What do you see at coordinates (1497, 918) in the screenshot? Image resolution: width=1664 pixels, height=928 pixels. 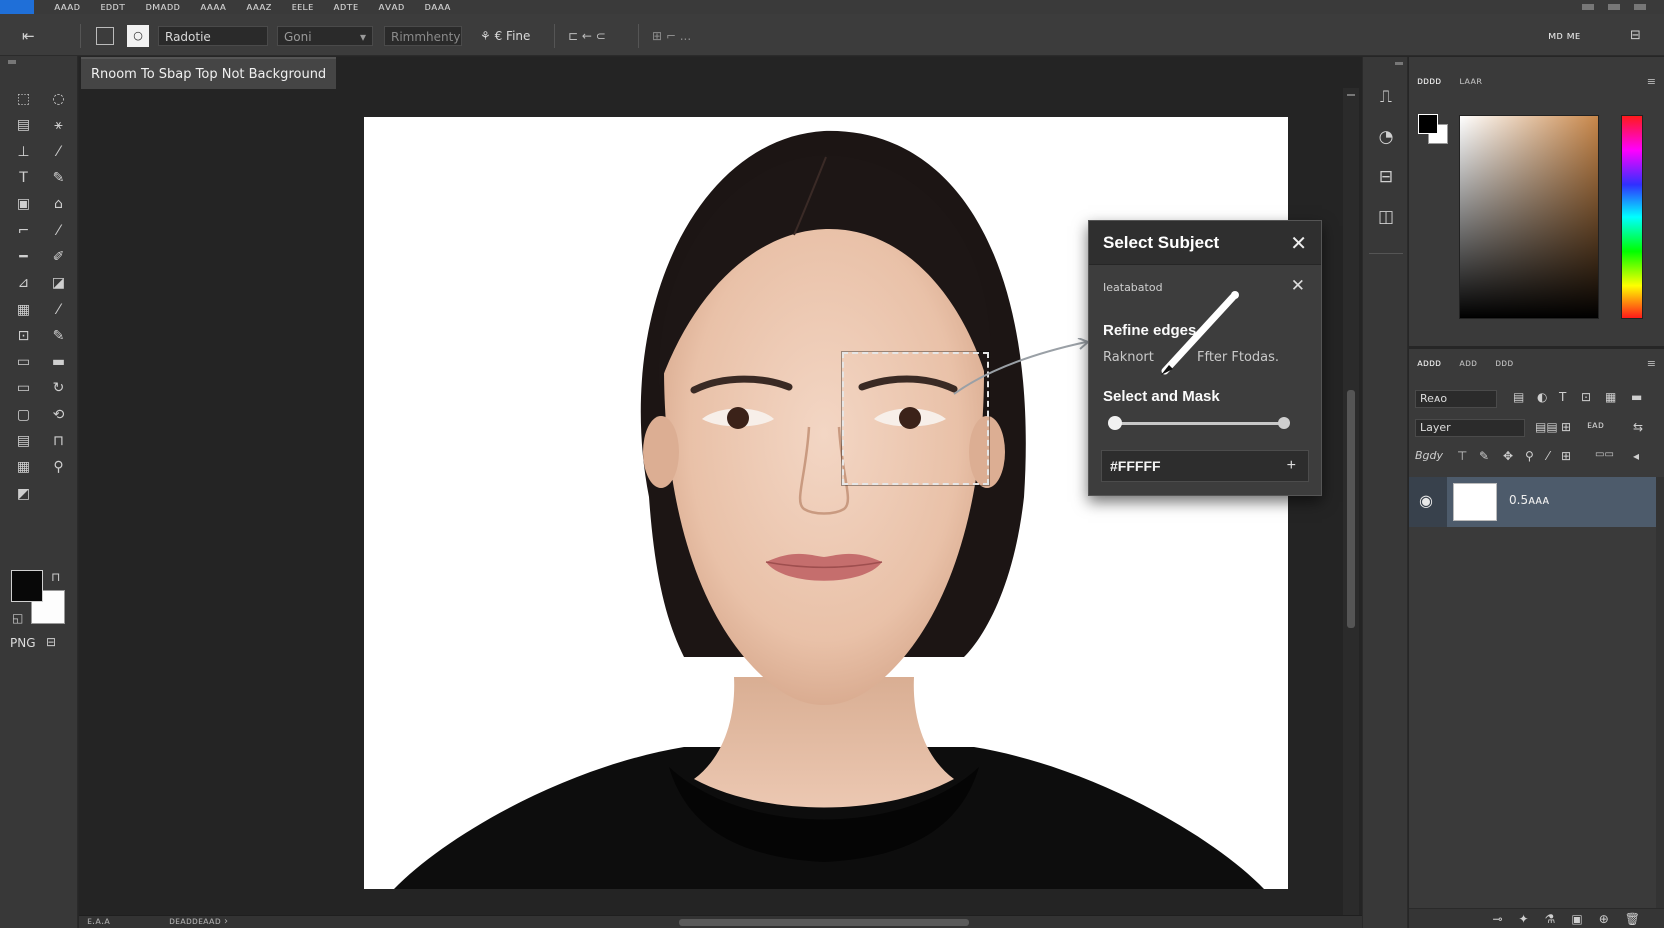 I see `link-layers-icon: ⊸` at bounding box center [1497, 918].